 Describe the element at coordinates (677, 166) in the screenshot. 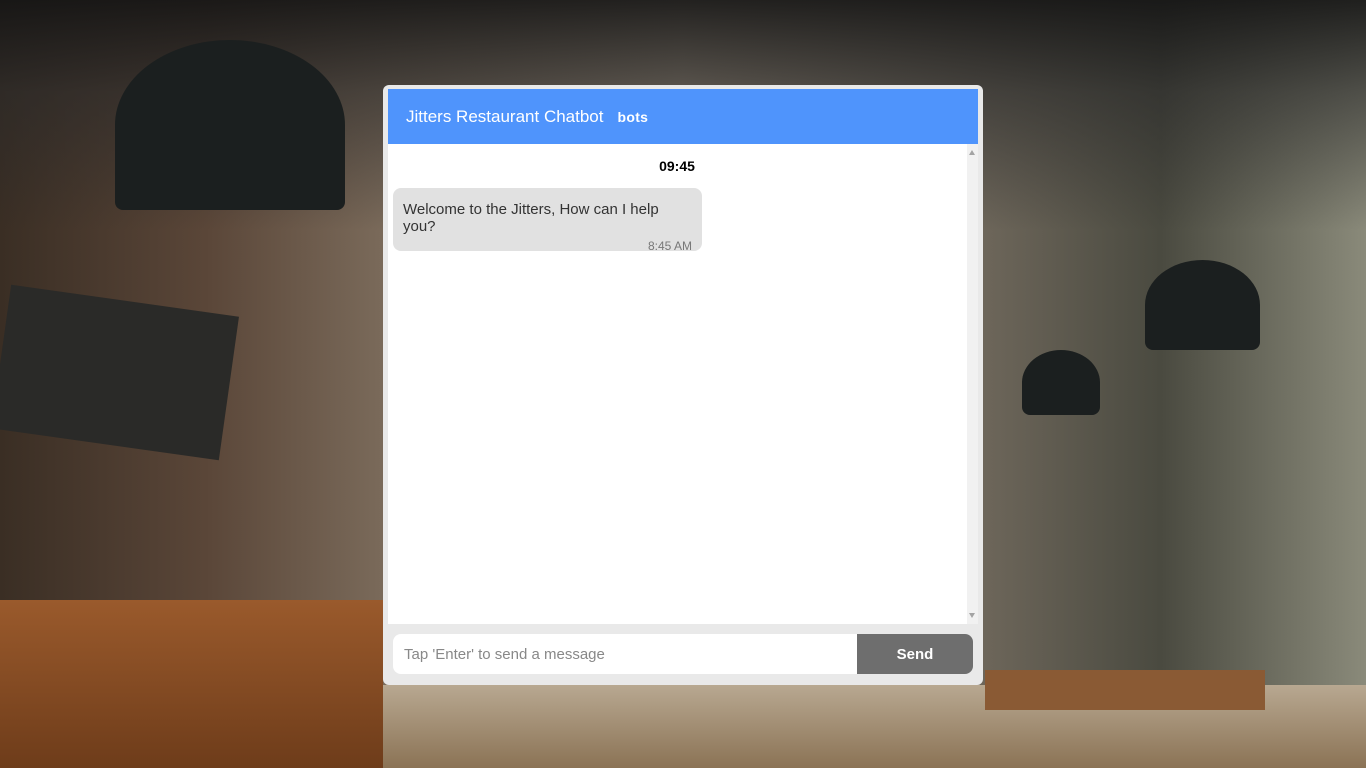

I see `conversation-timestamp: 09:45` at that location.